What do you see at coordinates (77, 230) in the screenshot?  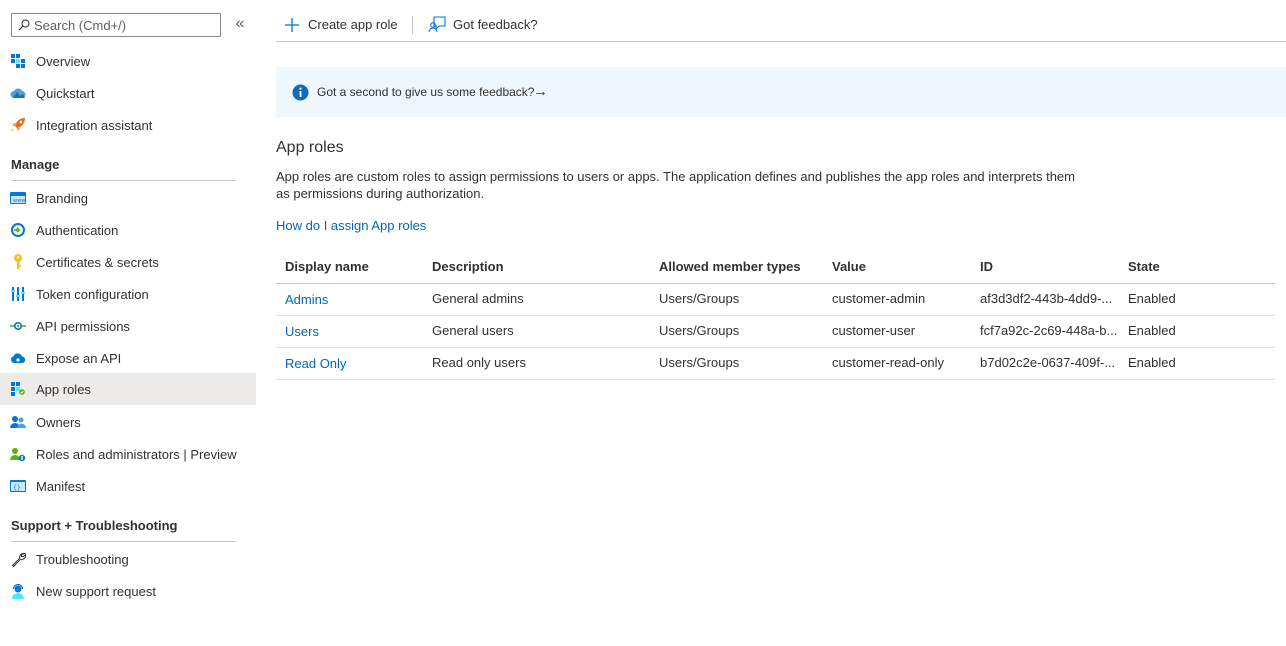 I see `sidebar-item-label: Authentication` at bounding box center [77, 230].